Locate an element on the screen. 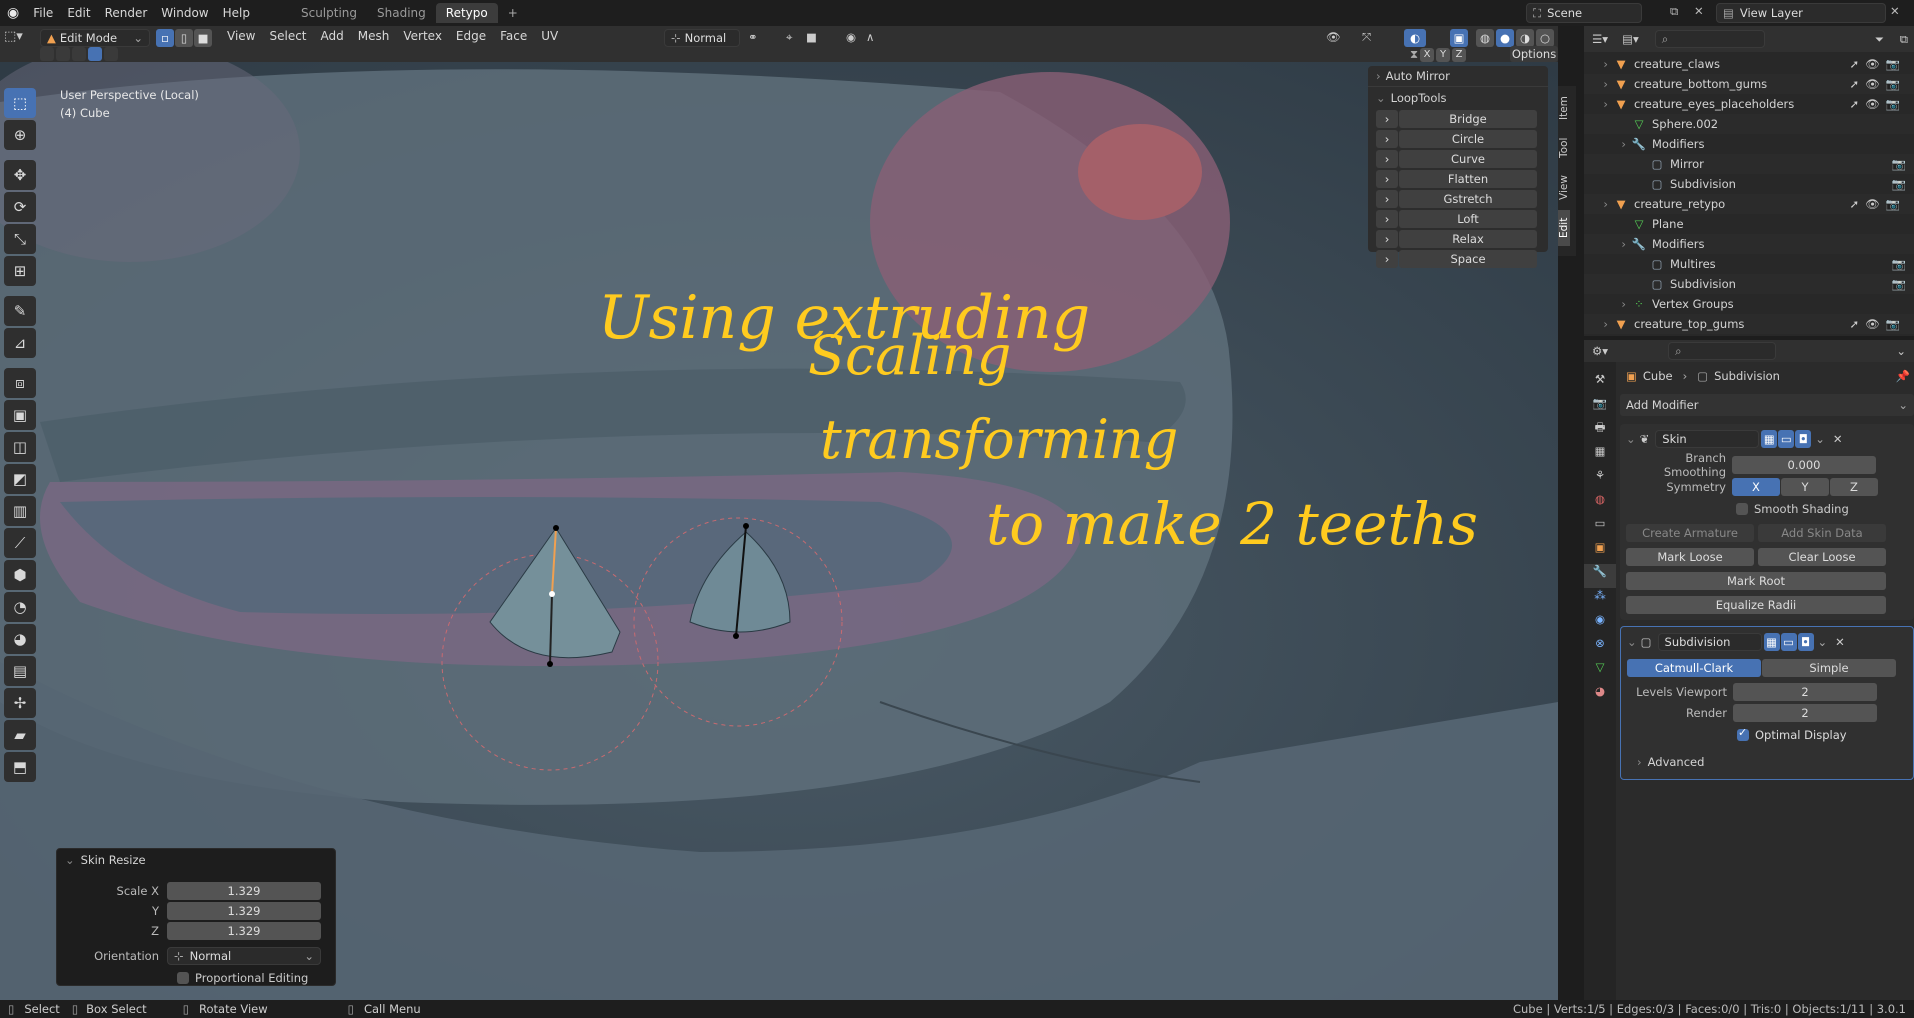  outliner-row: › ▼ creature_bottom_gums ➚👁📷 is located at coordinates (1749, 84).